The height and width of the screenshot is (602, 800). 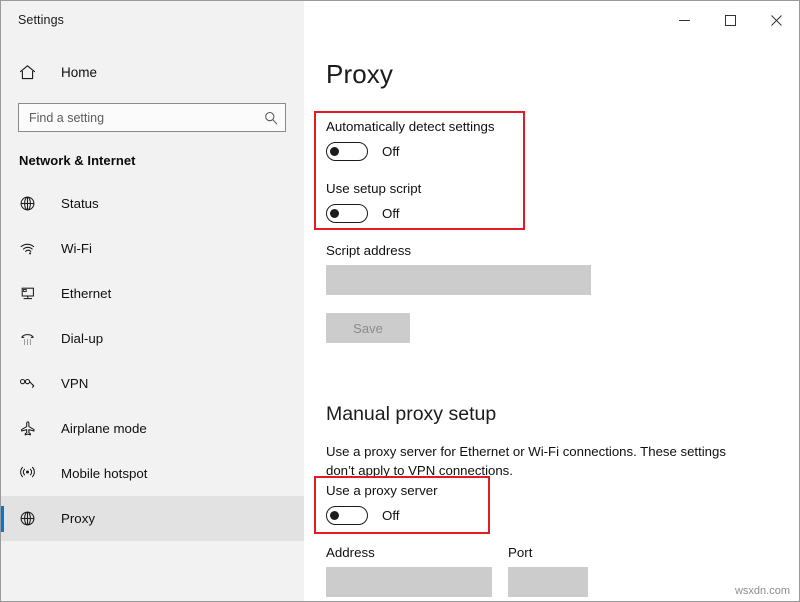 What do you see at coordinates (368, 328) in the screenshot?
I see `save-button: Save` at bounding box center [368, 328].